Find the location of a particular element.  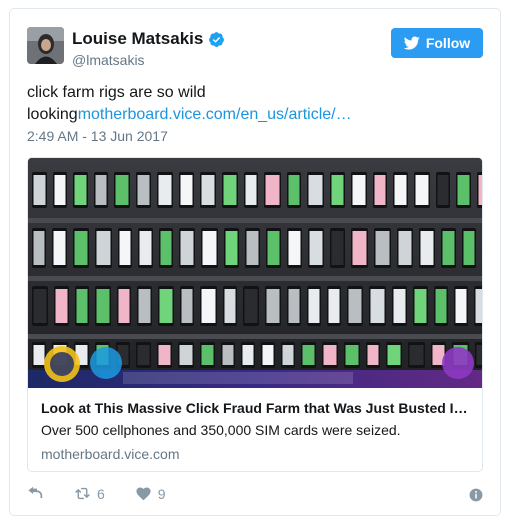

avatar is located at coordinates (45, 45).